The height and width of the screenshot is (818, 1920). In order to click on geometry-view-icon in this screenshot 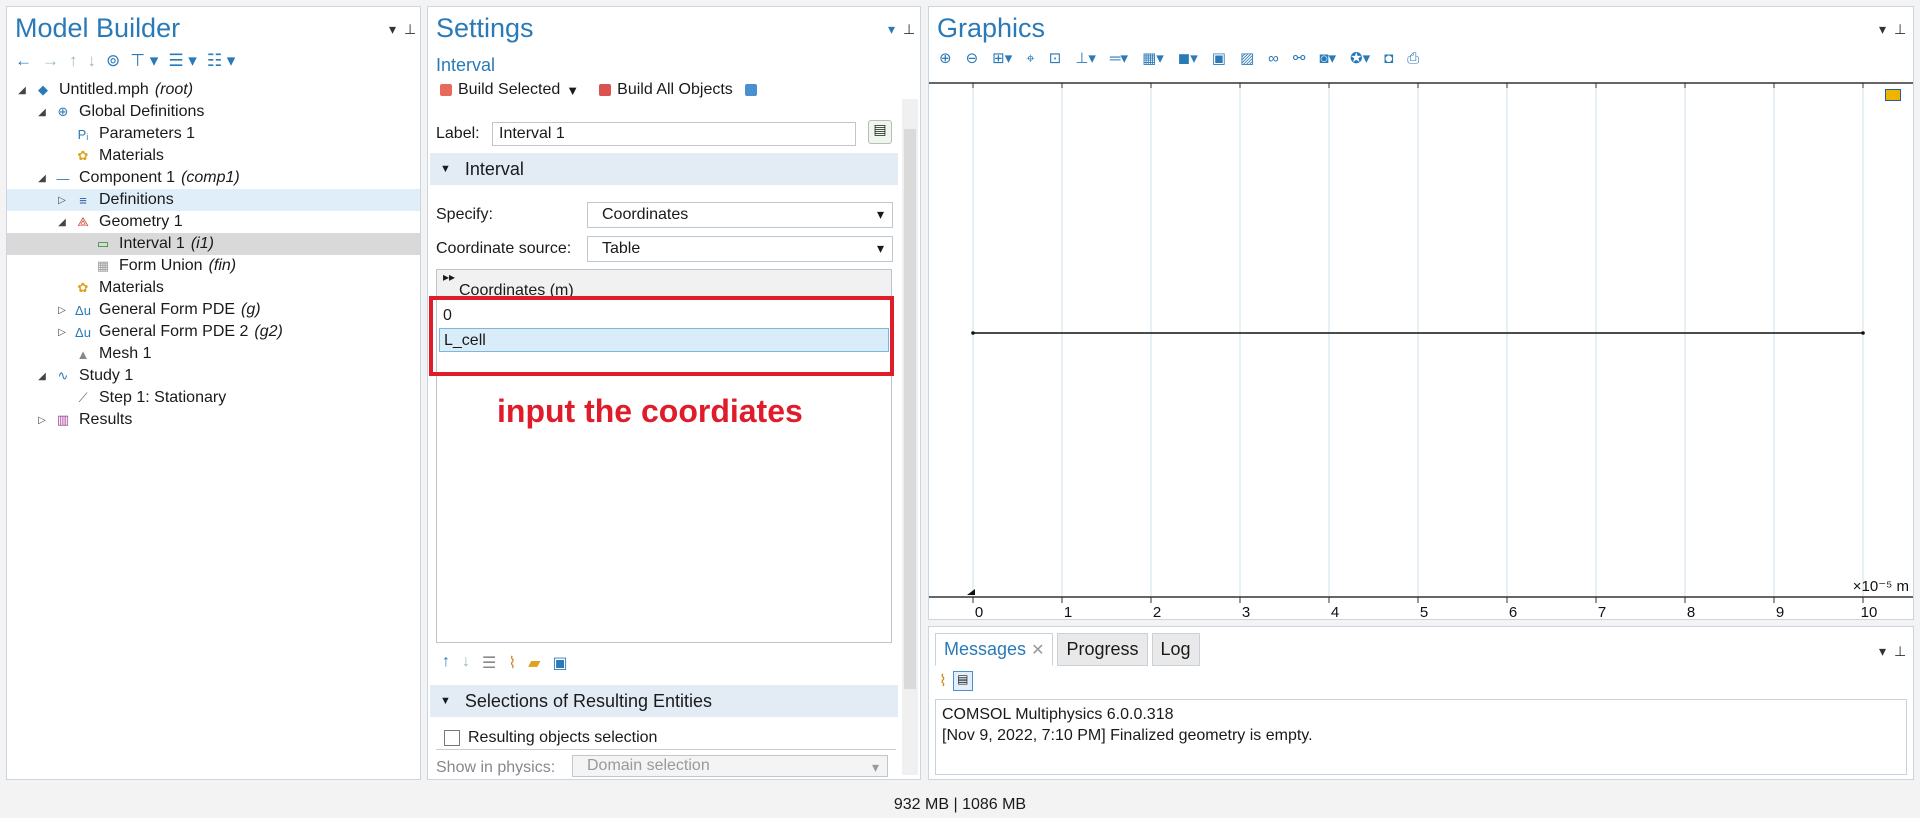, I will do `click(750, 90)`.